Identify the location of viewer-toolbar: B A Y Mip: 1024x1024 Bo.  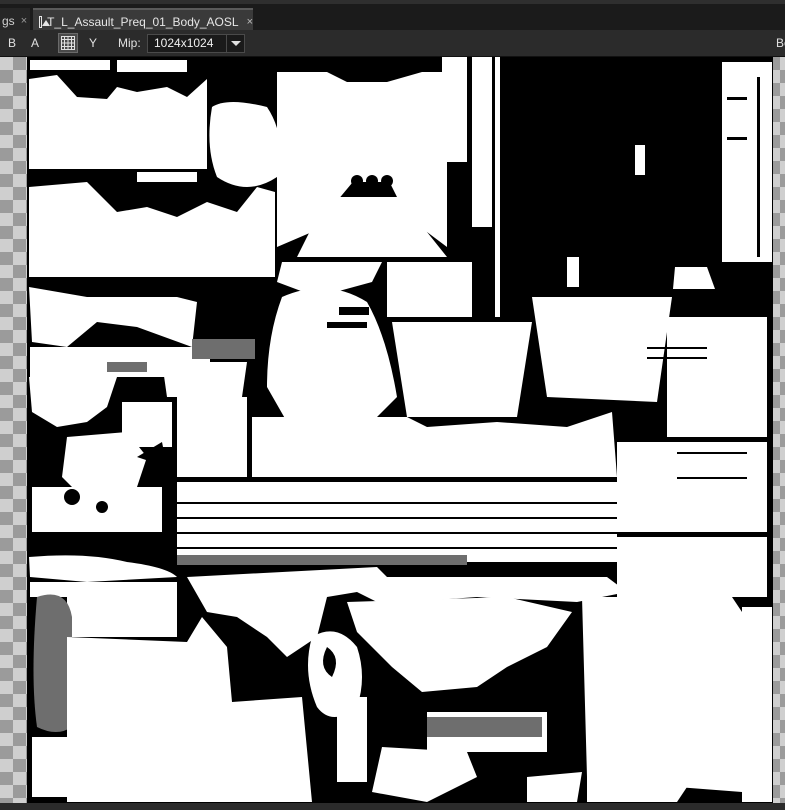
(392, 43).